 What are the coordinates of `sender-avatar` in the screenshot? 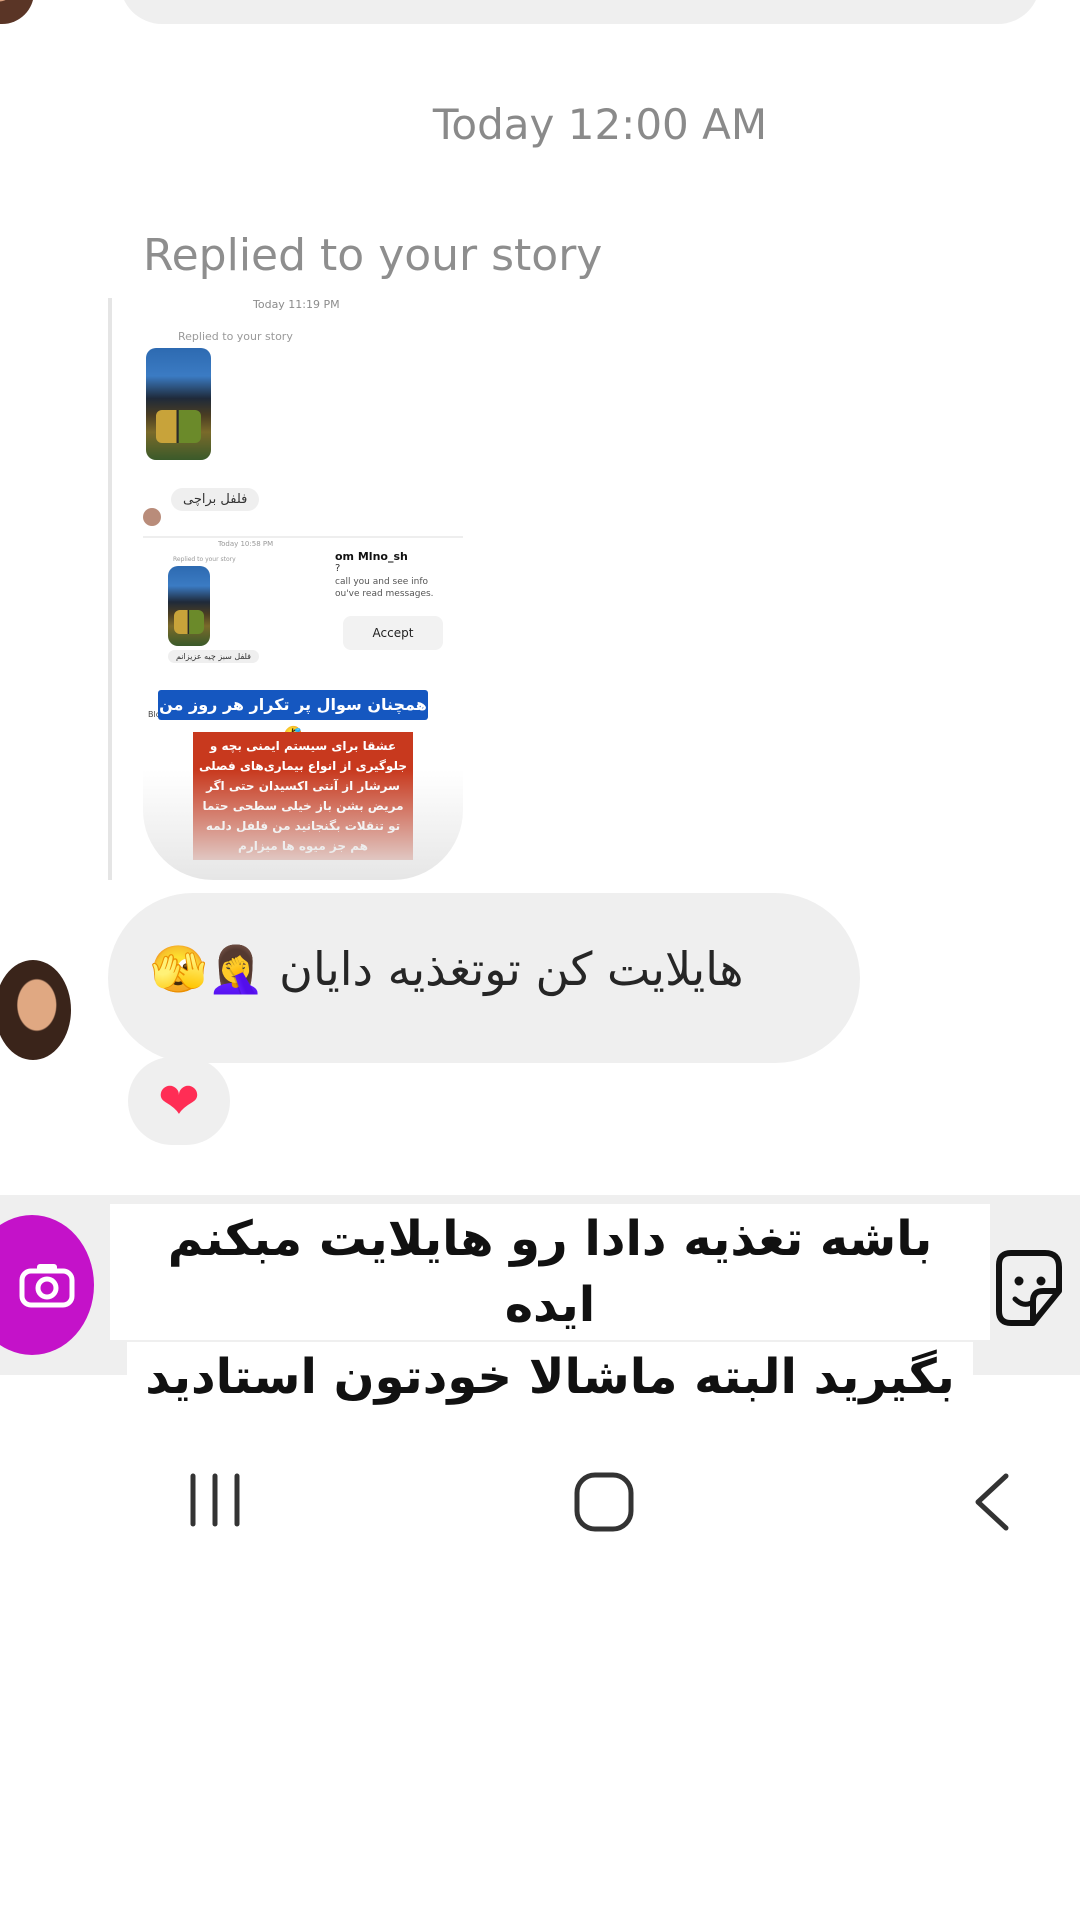 It's located at (35, 1010).